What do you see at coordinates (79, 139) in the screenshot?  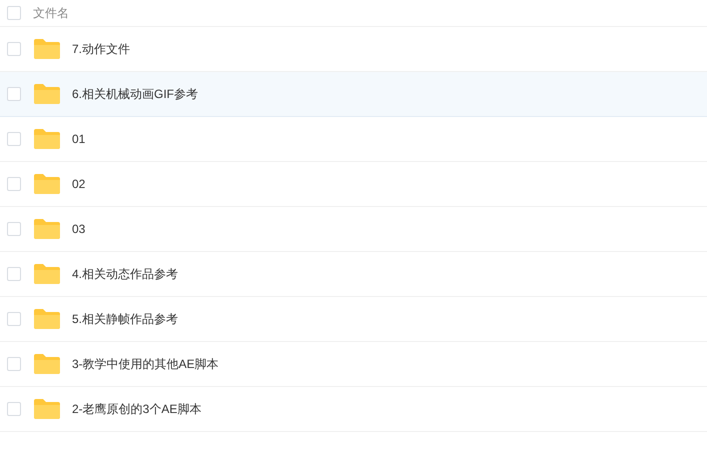 I see `file-name: 01` at bounding box center [79, 139].